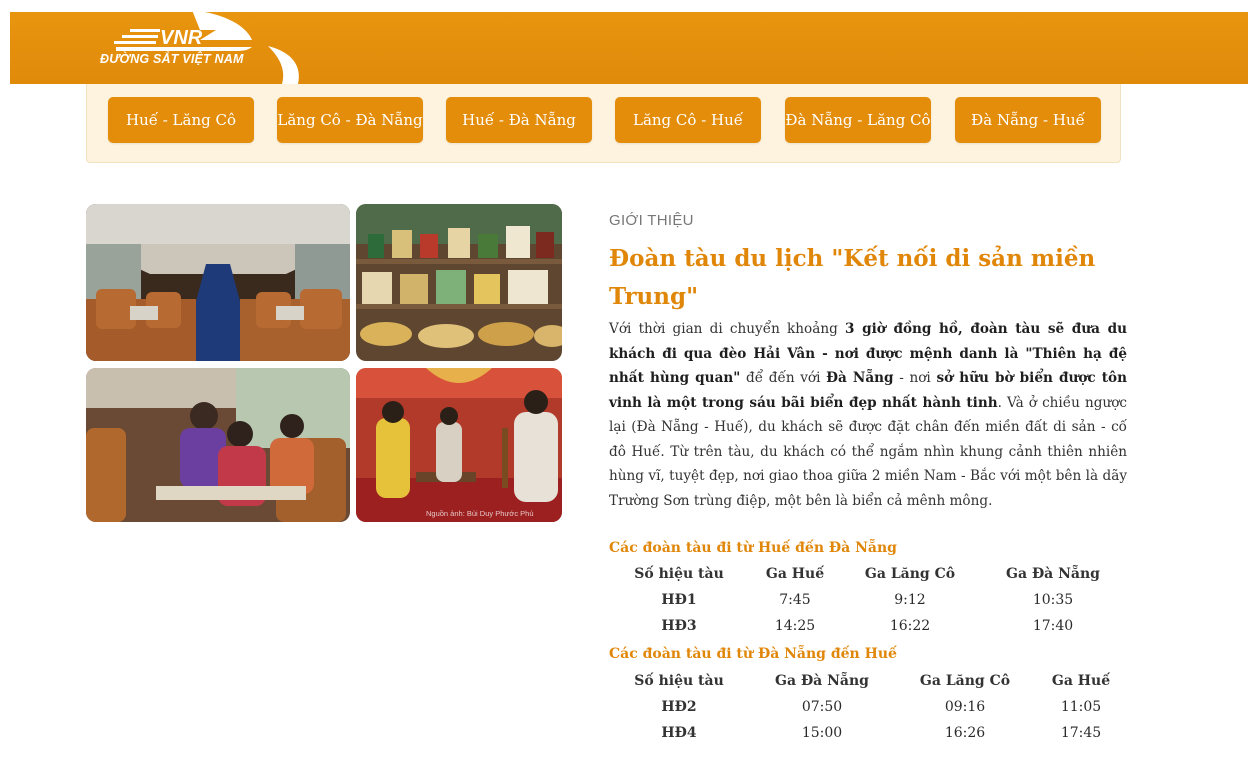 The image size is (1248, 763). Describe the element at coordinates (218, 445) in the screenshot. I see `photo-passengers` at that location.